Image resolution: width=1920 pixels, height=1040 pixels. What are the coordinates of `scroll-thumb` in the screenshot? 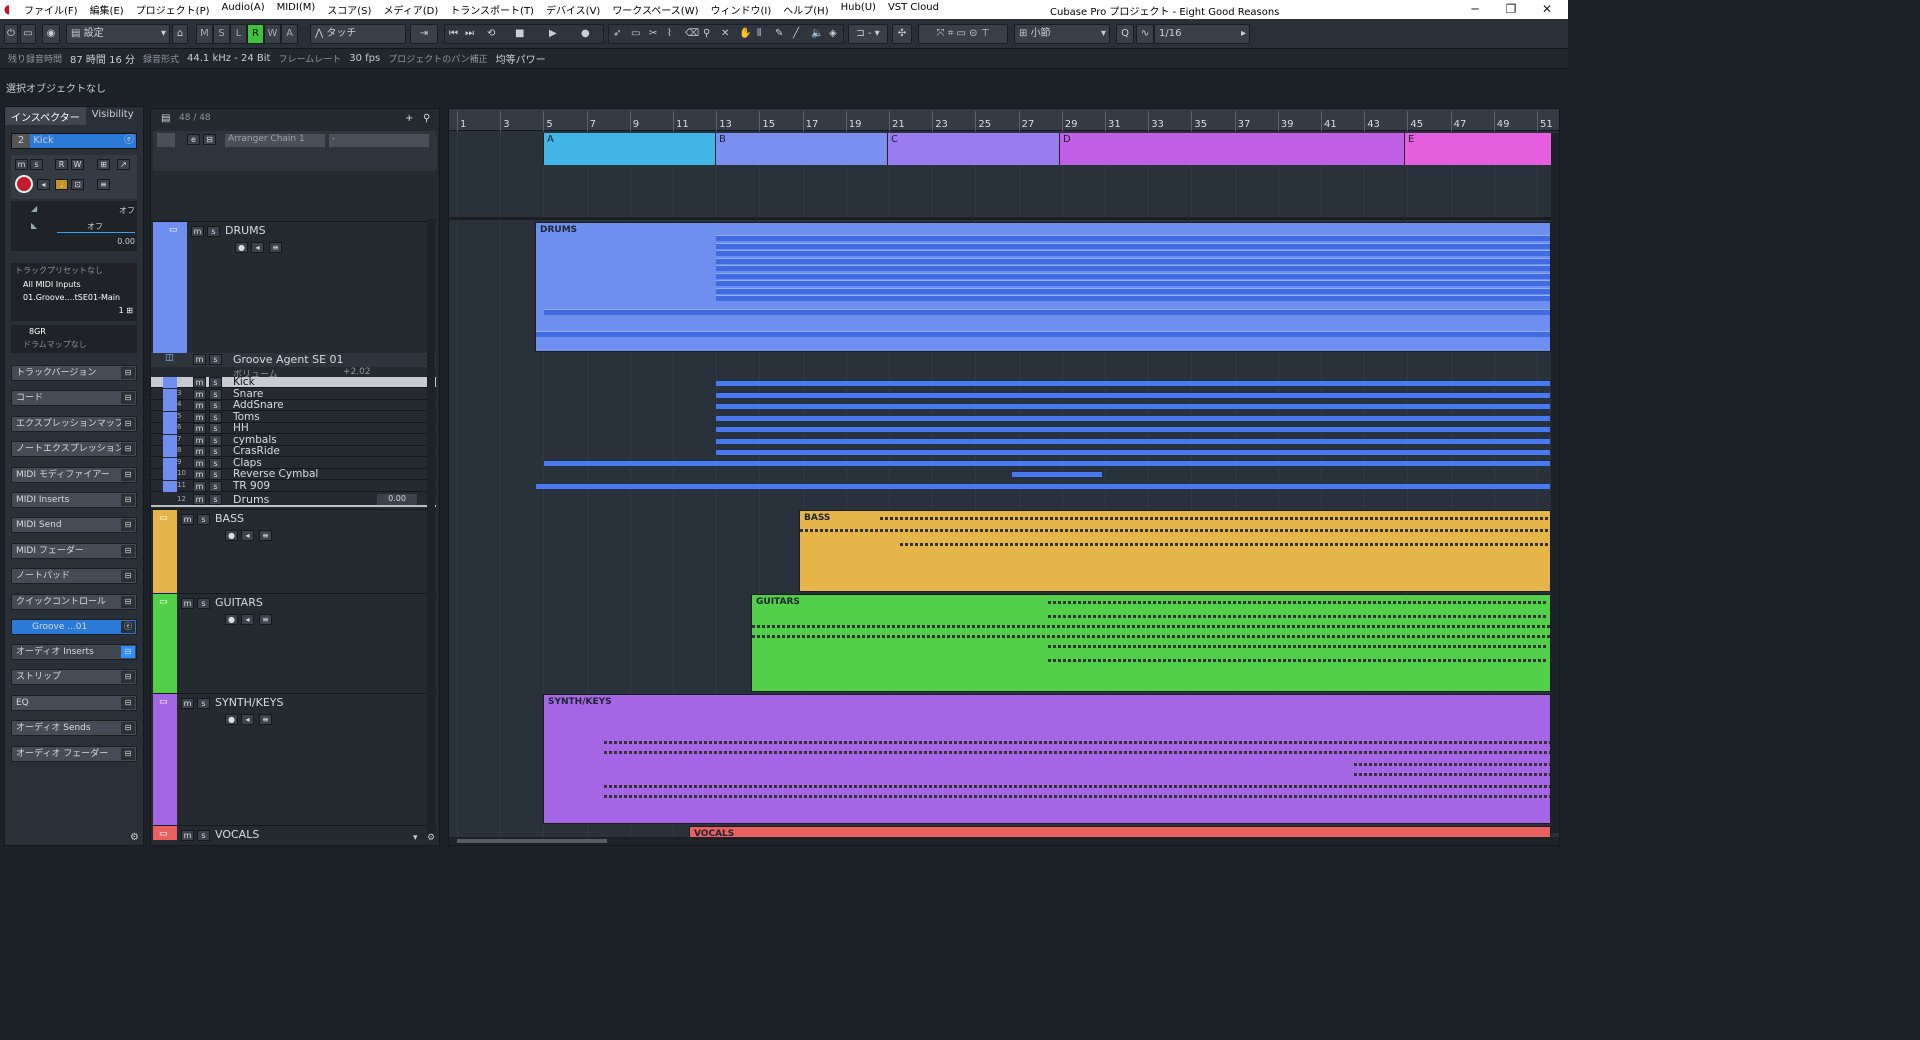 It's located at (532, 841).